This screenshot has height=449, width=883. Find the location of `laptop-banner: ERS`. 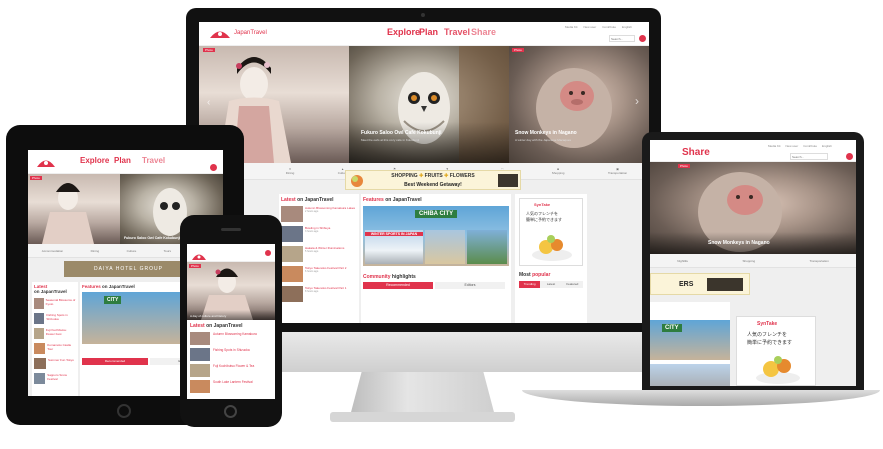

laptop-banner: ERS is located at coordinates (700, 284).